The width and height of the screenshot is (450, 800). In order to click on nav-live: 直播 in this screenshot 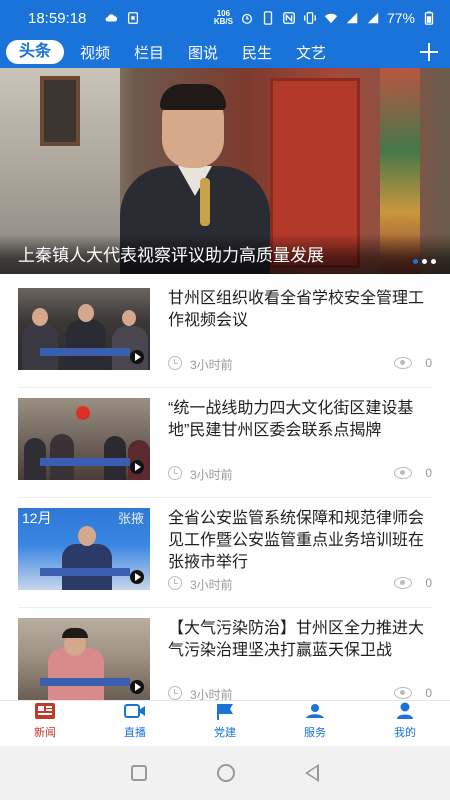, I will do `click(135, 723)`.